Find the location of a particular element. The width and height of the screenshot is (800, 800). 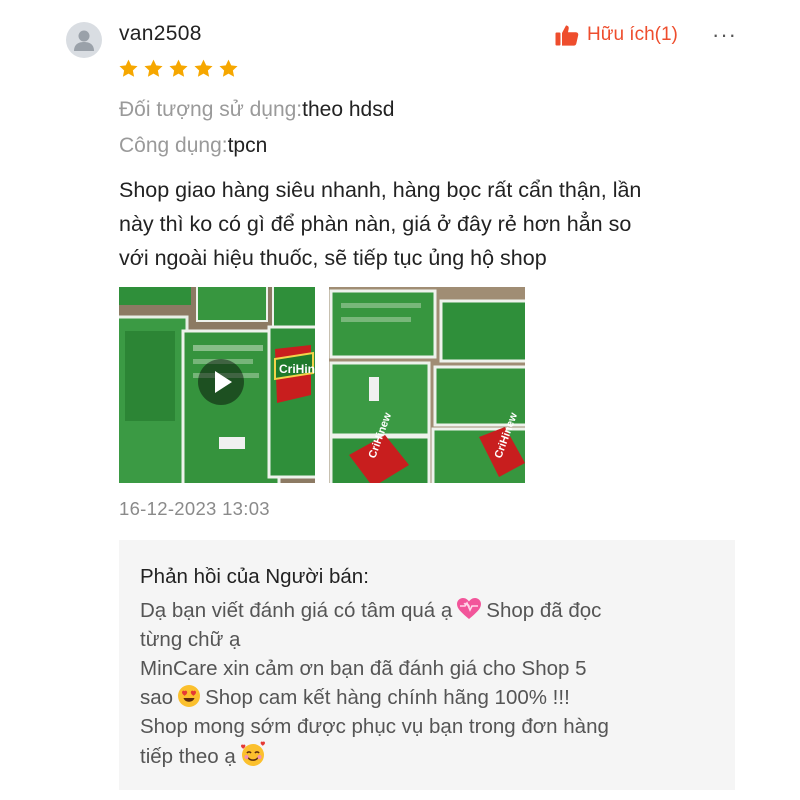

review-timestamp: 16-12-2023 13:03 is located at coordinates (194, 508).